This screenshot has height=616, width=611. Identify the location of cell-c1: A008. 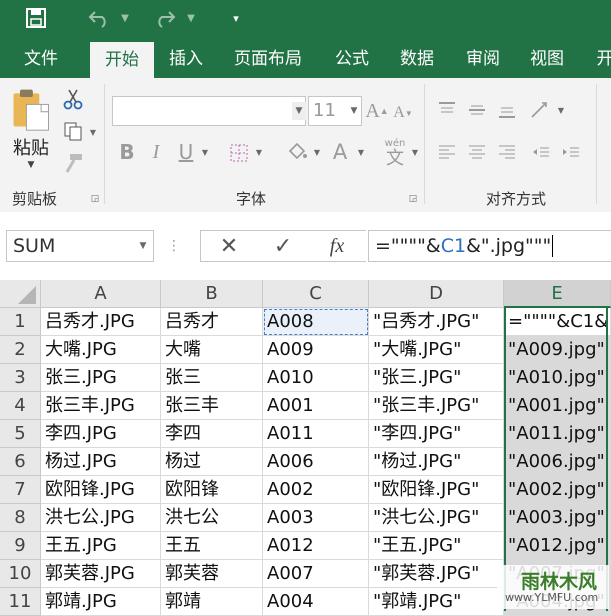
(316, 322).